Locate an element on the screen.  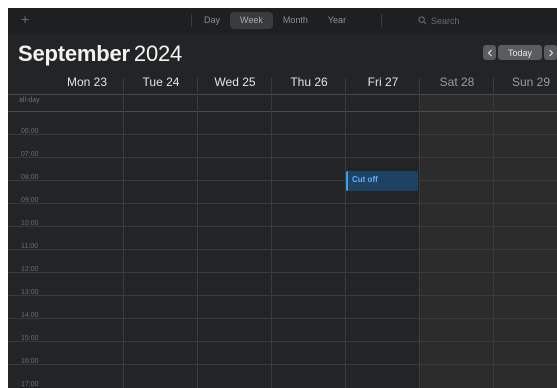
tab-year: Year is located at coordinates (337, 20).